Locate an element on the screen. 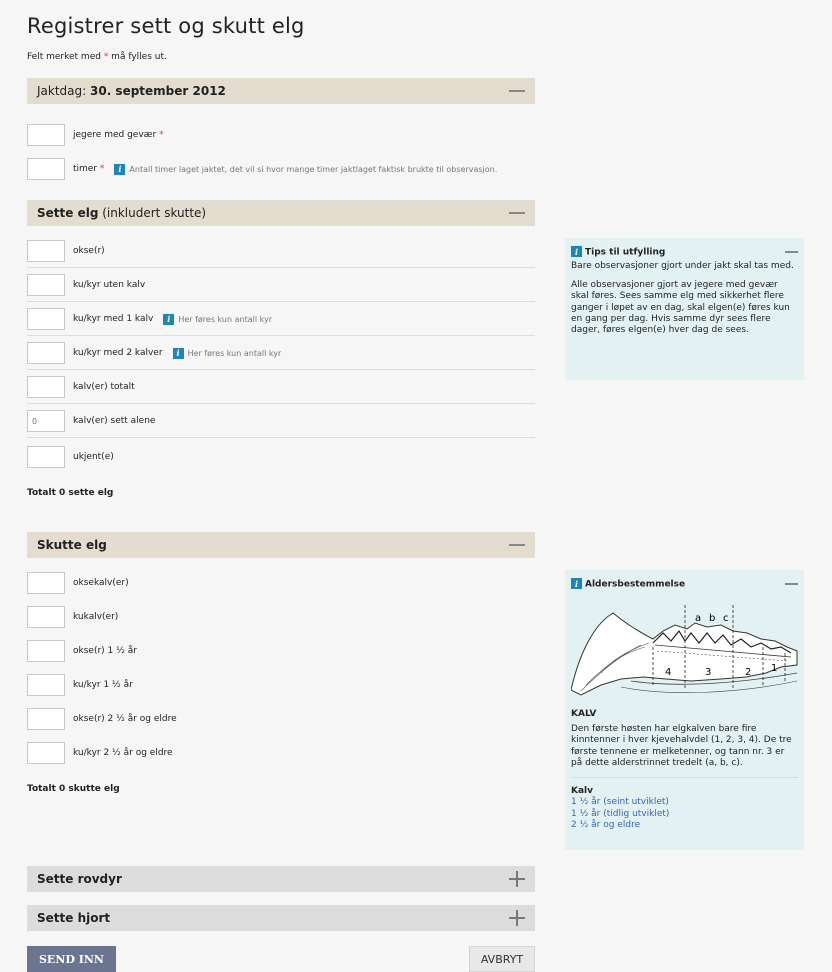  alder-heading: KALV is located at coordinates (584, 713).